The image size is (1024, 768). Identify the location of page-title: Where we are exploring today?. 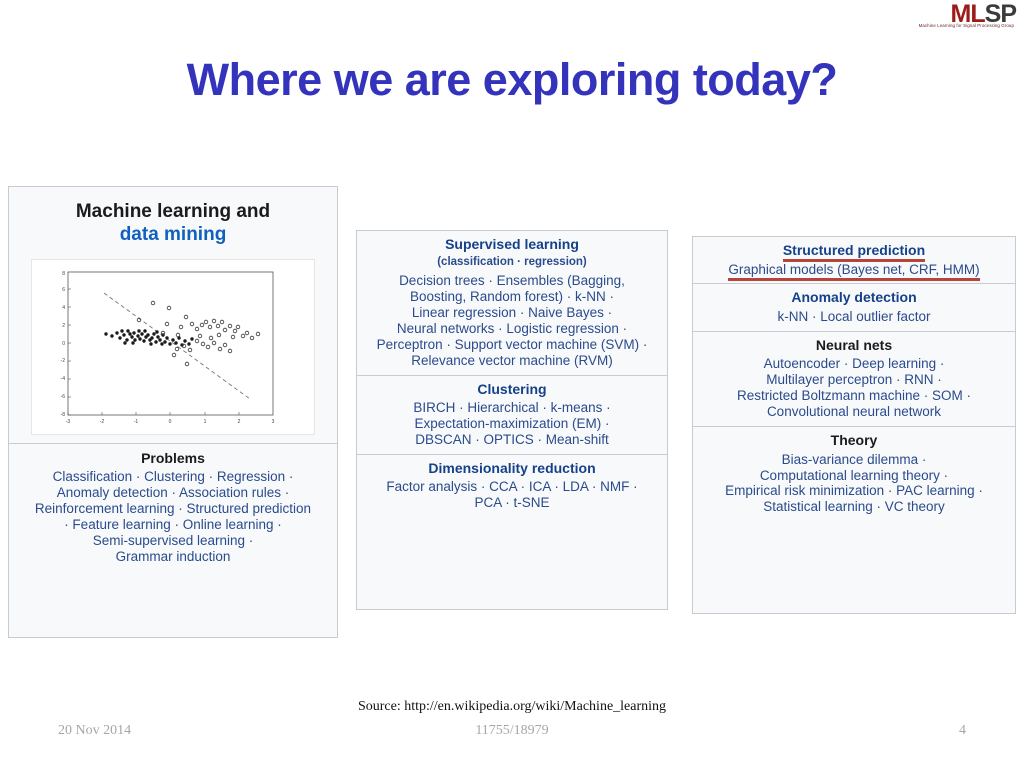
(512, 79).